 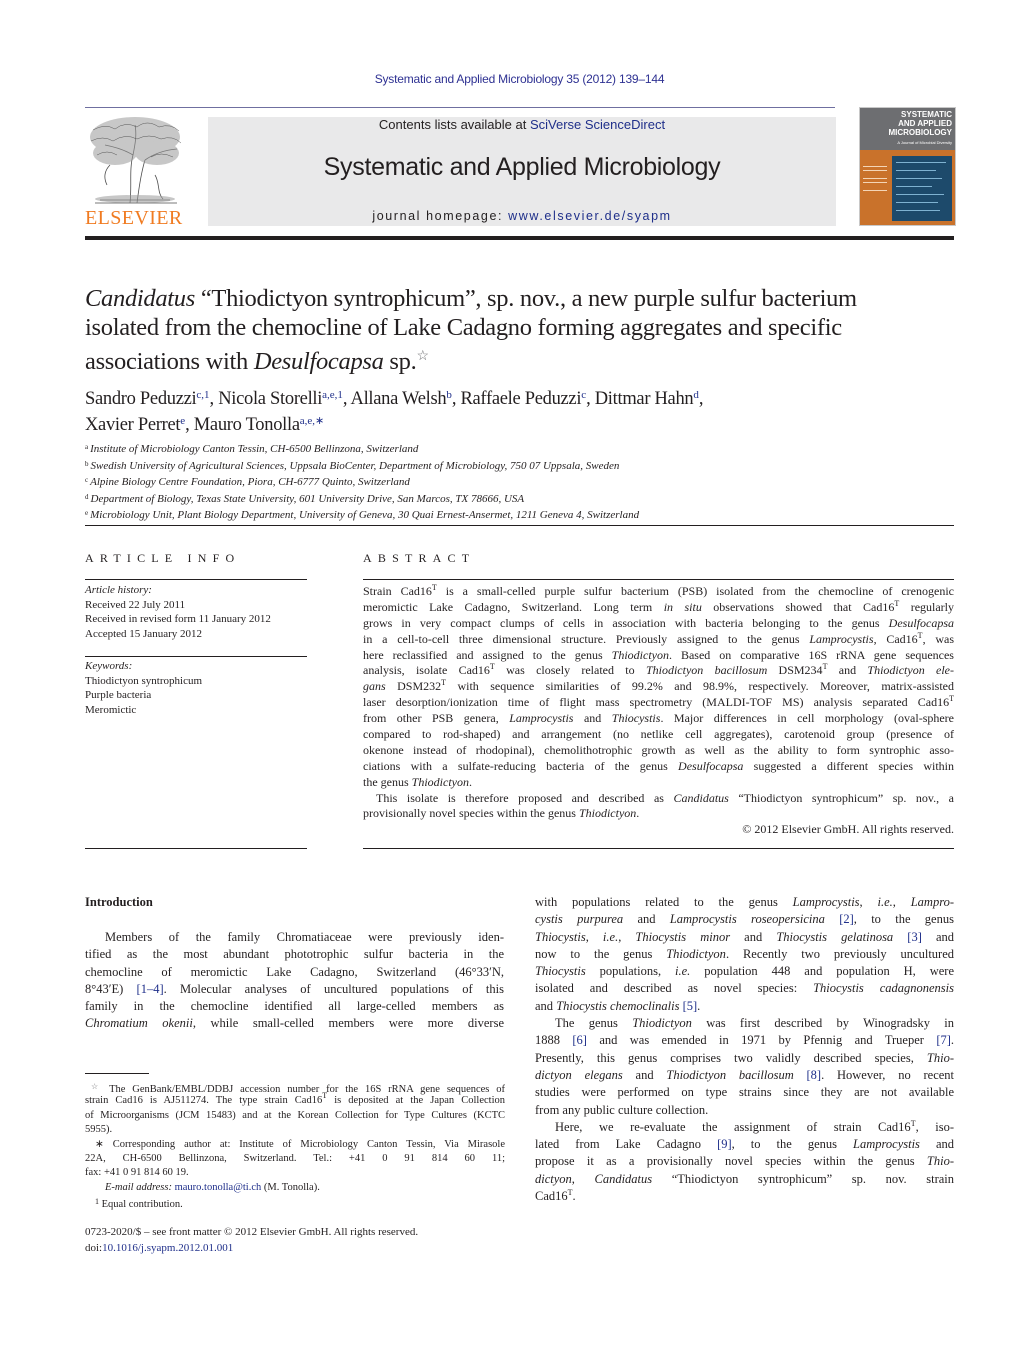 What do you see at coordinates (150, 989) in the screenshot?
I see `citation-link: [1–4]` at bounding box center [150, 989].